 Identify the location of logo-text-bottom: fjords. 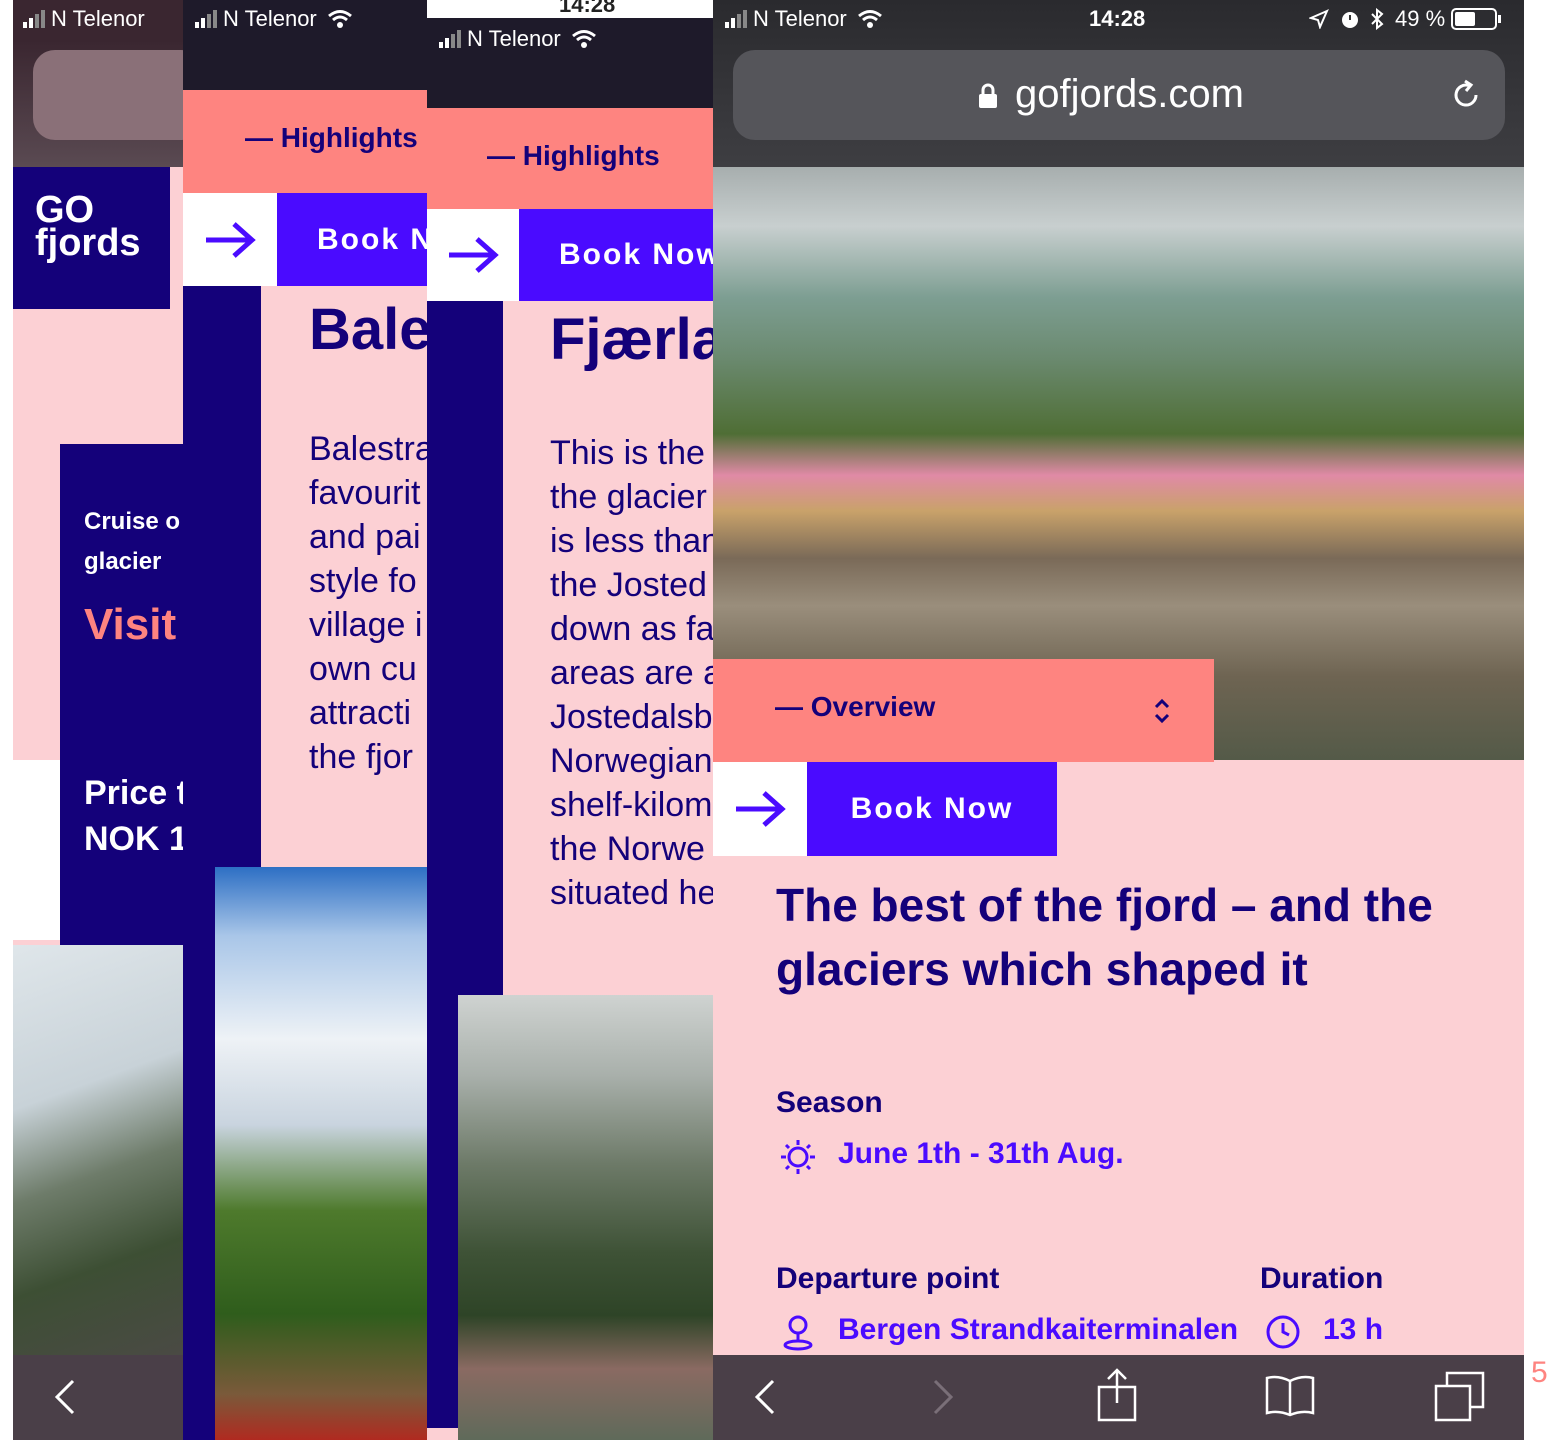
(88, 243).